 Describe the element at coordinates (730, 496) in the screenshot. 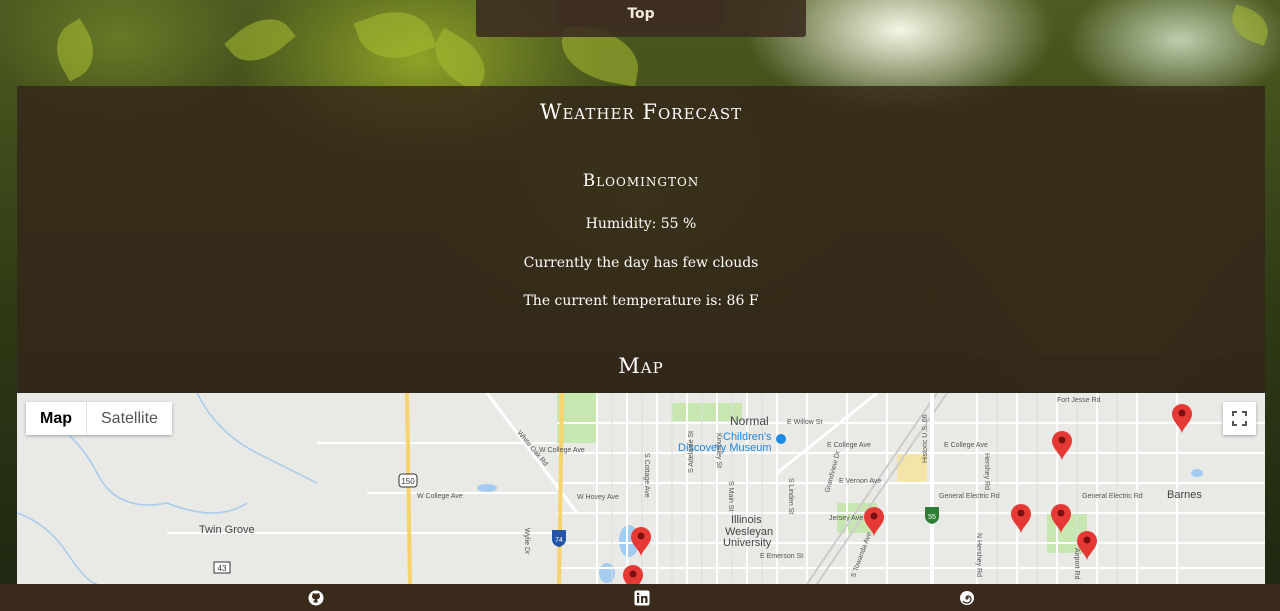

I see `street-s-main-st: S Main St` at that location.